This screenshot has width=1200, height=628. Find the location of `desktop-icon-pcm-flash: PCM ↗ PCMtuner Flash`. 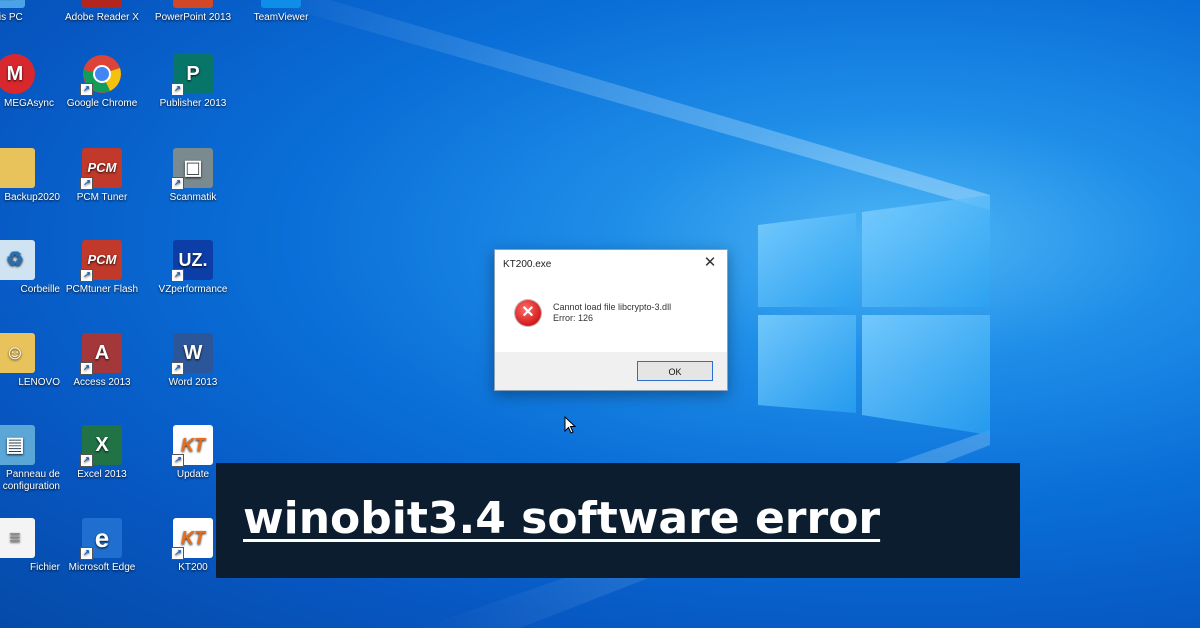

desktop-icon-pcm-flash: PCM ↗ PCMtuner Flash is located at coordinates (102, 268).